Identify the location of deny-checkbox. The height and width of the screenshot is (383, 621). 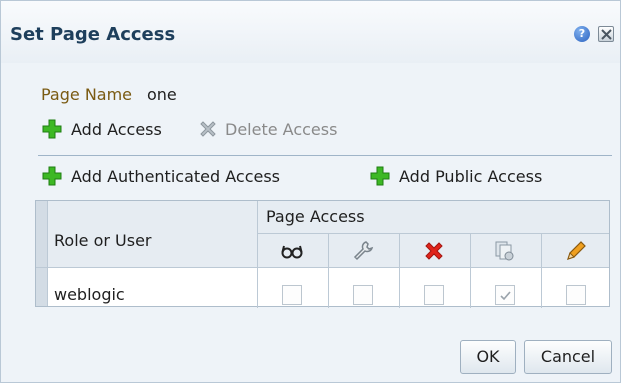
(434, 295).